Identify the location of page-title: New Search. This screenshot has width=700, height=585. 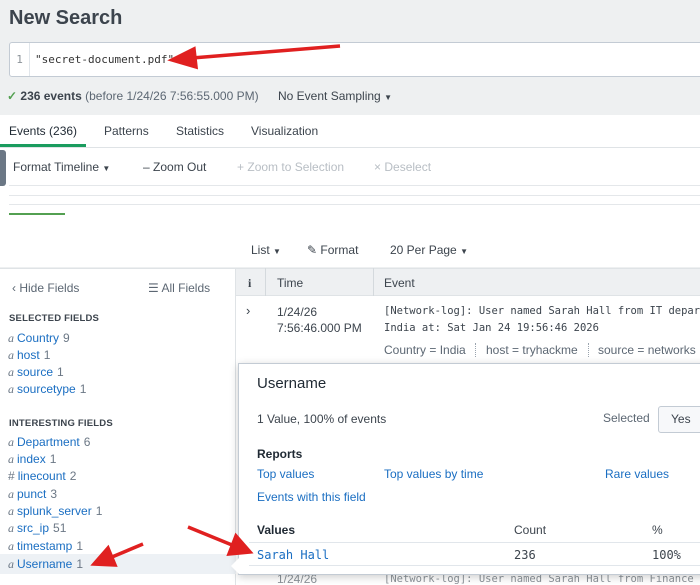
(66, 18).